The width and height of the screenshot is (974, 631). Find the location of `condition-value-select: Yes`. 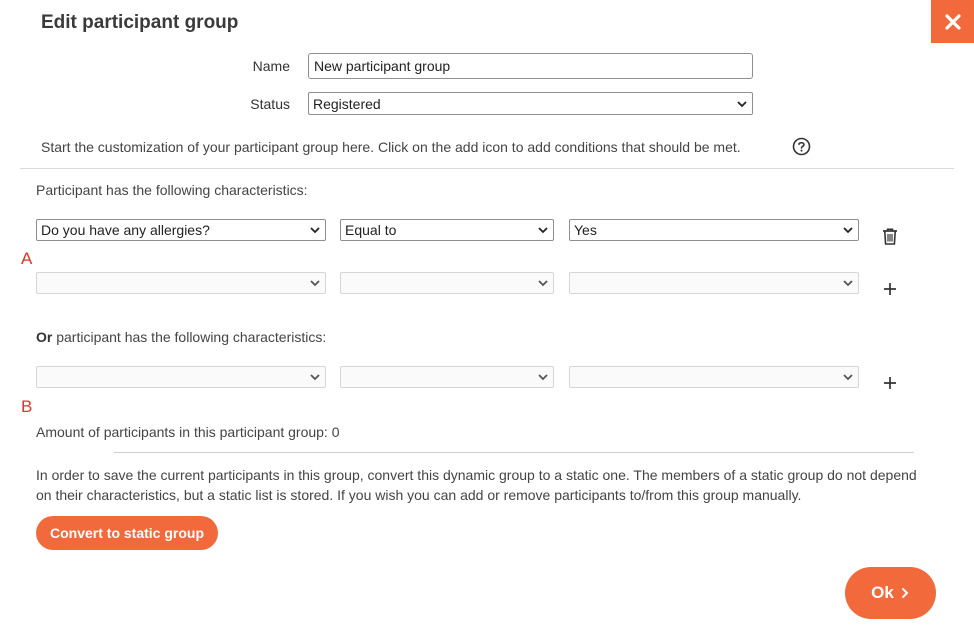

condition-value-select: Yes is located at coordinates (714, 230).